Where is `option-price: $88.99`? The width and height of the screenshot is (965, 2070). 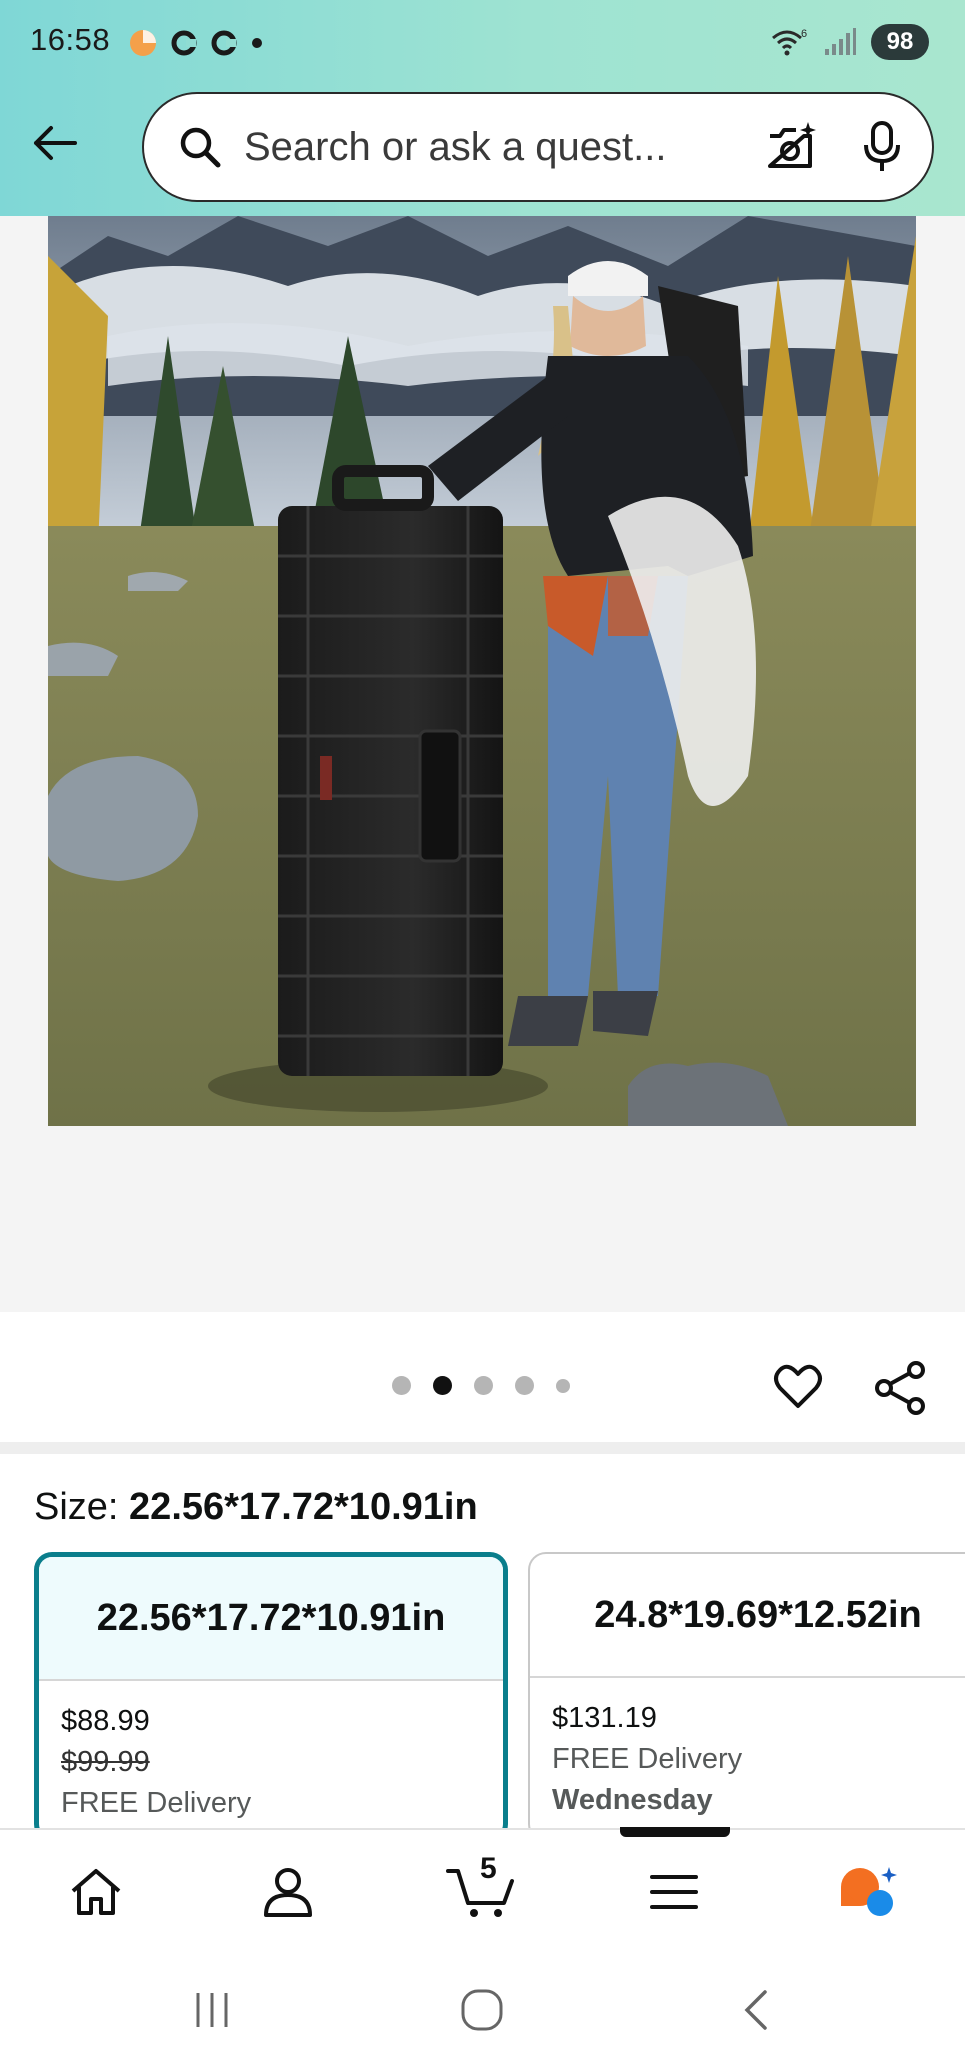 option-price: $88.99 is located at coordinates (105, 1721).